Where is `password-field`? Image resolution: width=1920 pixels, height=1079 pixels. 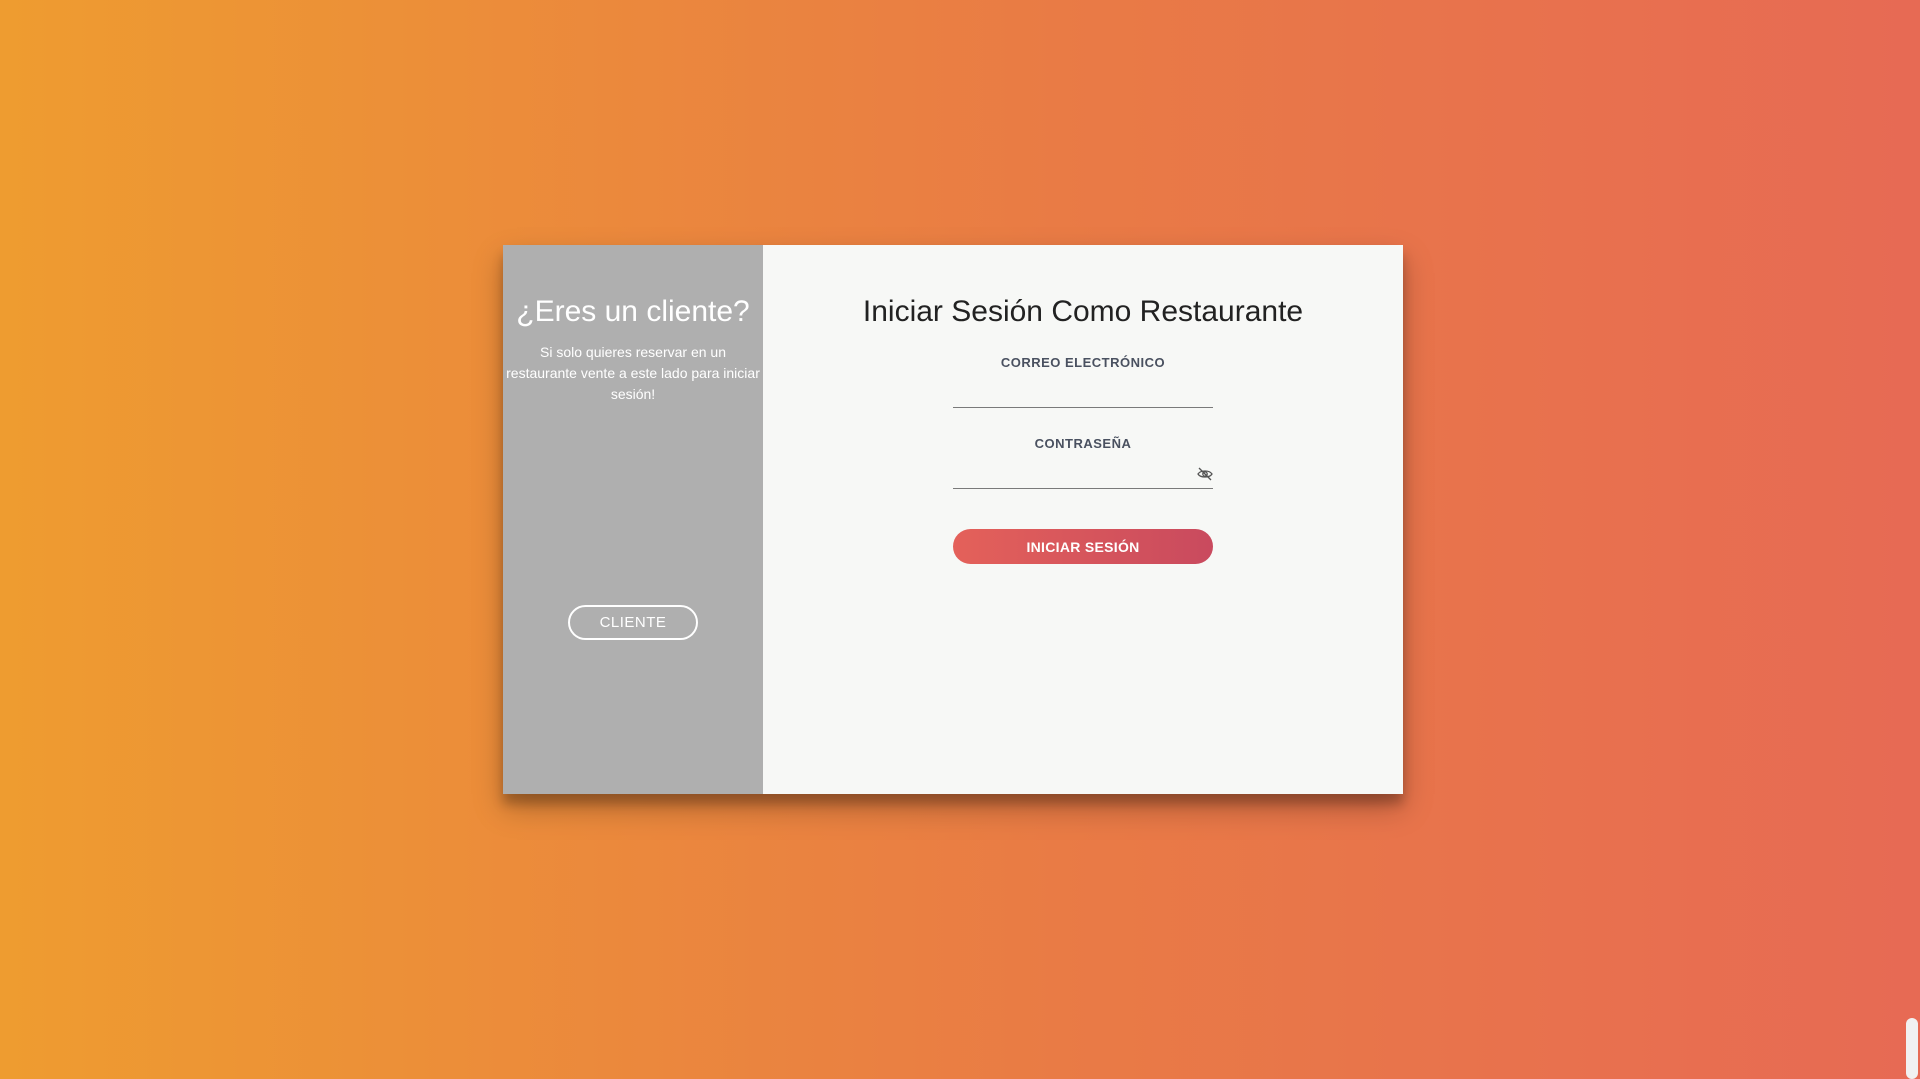
password-field is located at coordinates (1083, 474).